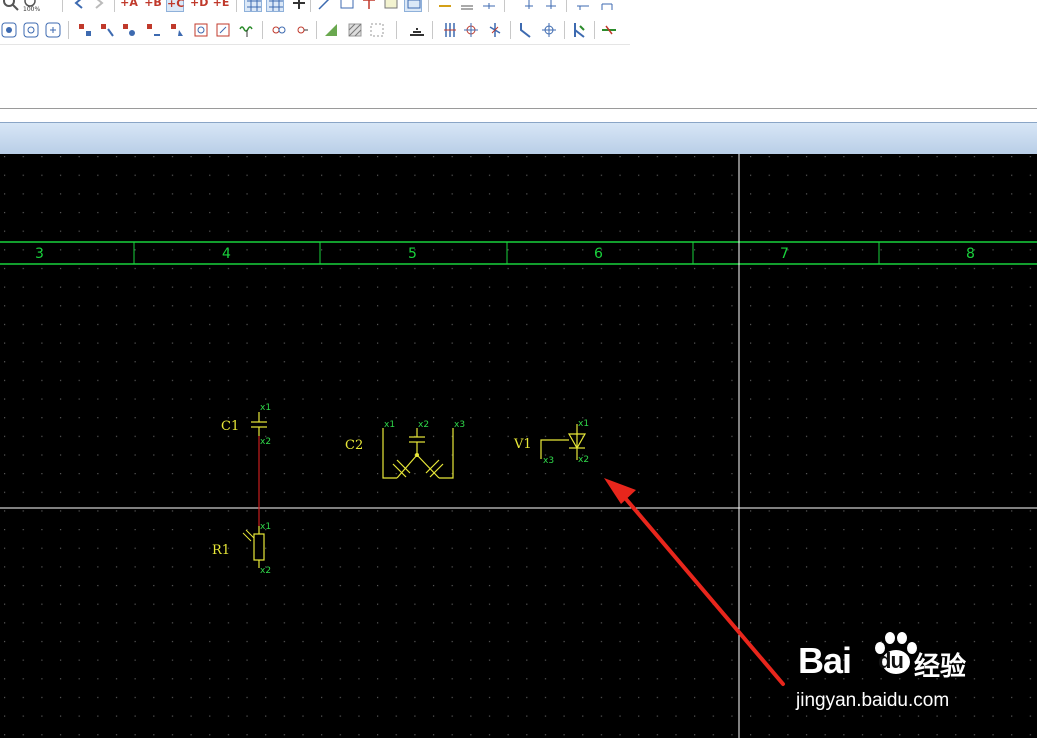  What do you see at coordinates (129, 6) in the screenshot?
I see `insert-a-button: +A` at bounding box center [129, 6].